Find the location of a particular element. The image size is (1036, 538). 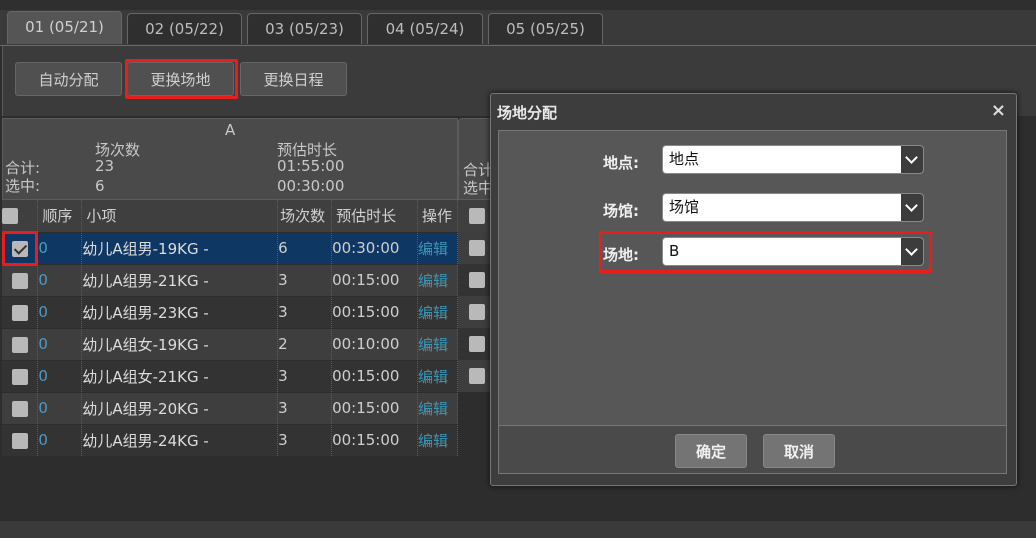

table-row: 0 幼儿A组女-19KG - 2 00:10:00 编辑 is located at coordinates (230, 344).